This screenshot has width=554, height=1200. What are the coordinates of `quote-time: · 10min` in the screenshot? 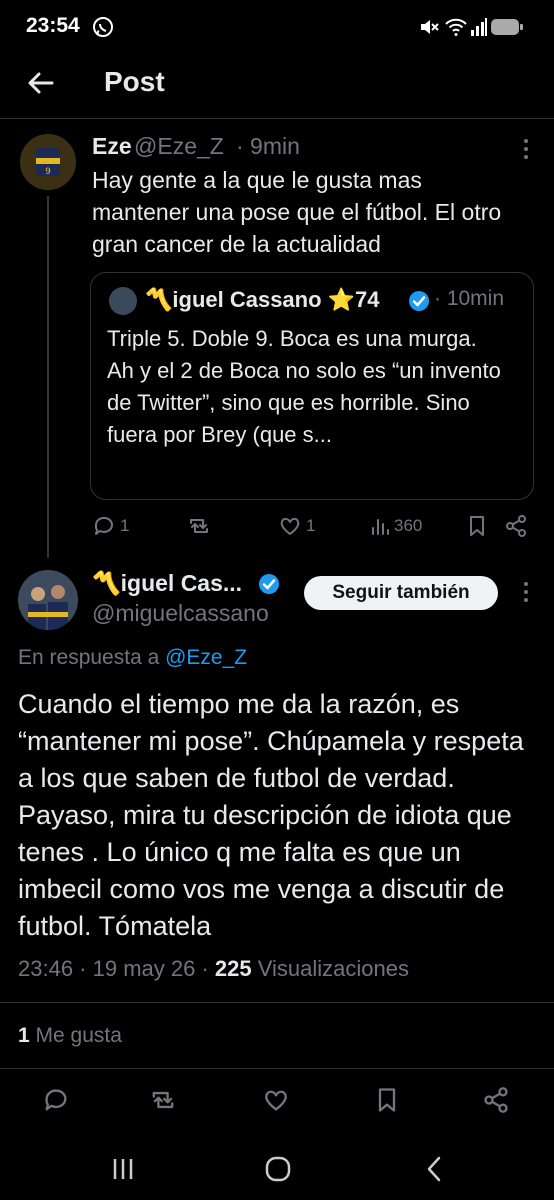 It's located at (469, 298).